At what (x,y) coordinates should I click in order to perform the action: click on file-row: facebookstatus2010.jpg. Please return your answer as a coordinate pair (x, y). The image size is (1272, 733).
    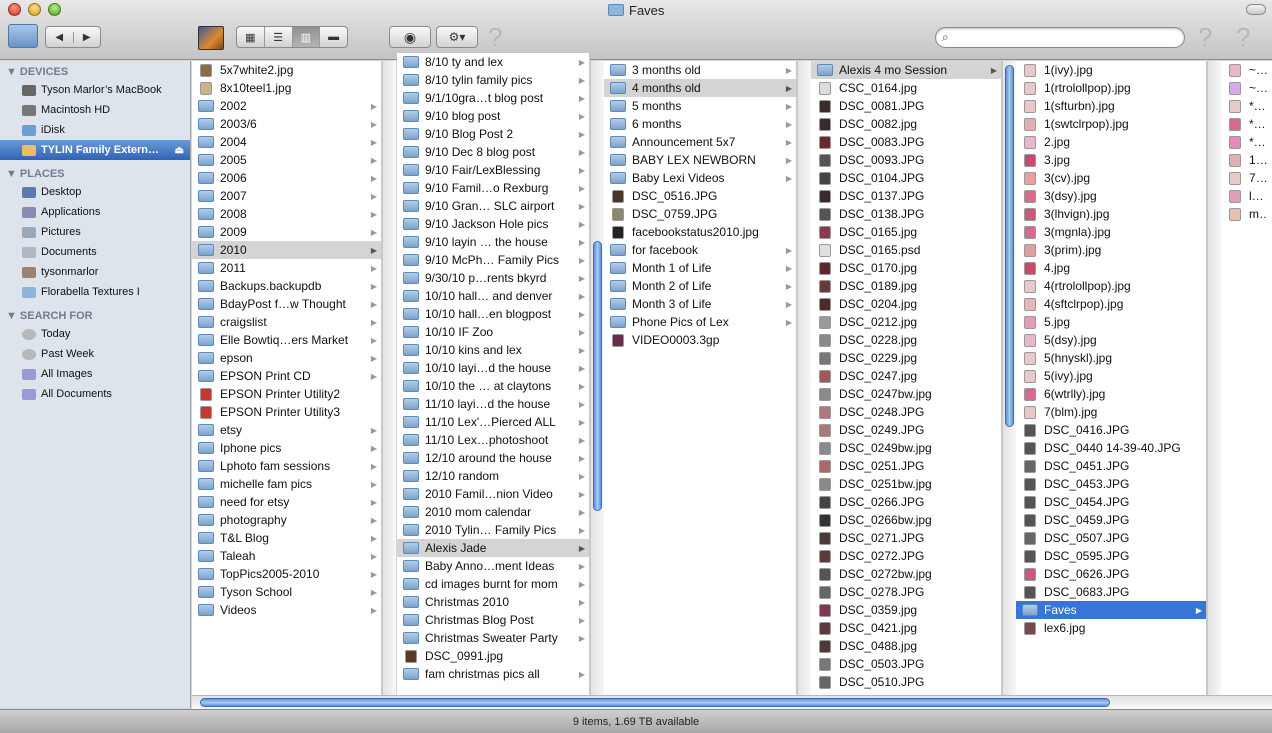
    Looking at the image, I should click on (700, 232).